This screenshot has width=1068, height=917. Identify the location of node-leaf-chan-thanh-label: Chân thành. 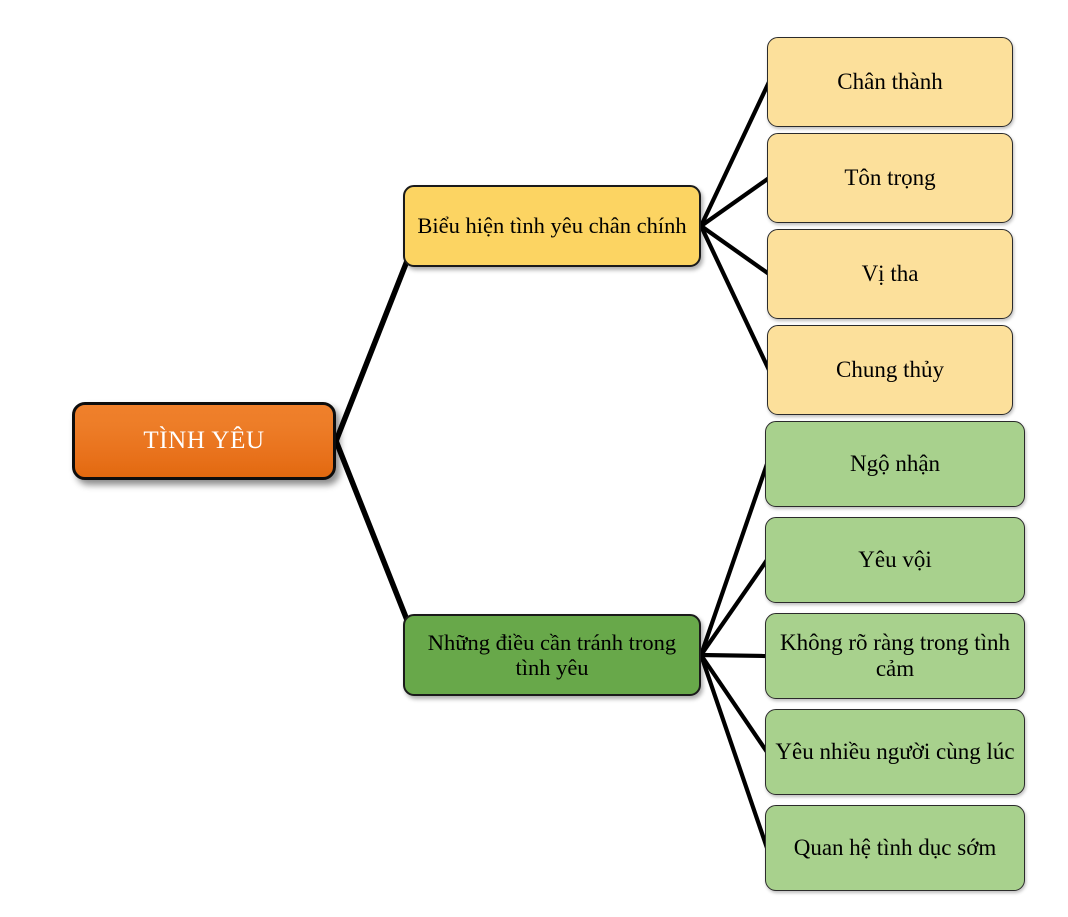
(890, 82).